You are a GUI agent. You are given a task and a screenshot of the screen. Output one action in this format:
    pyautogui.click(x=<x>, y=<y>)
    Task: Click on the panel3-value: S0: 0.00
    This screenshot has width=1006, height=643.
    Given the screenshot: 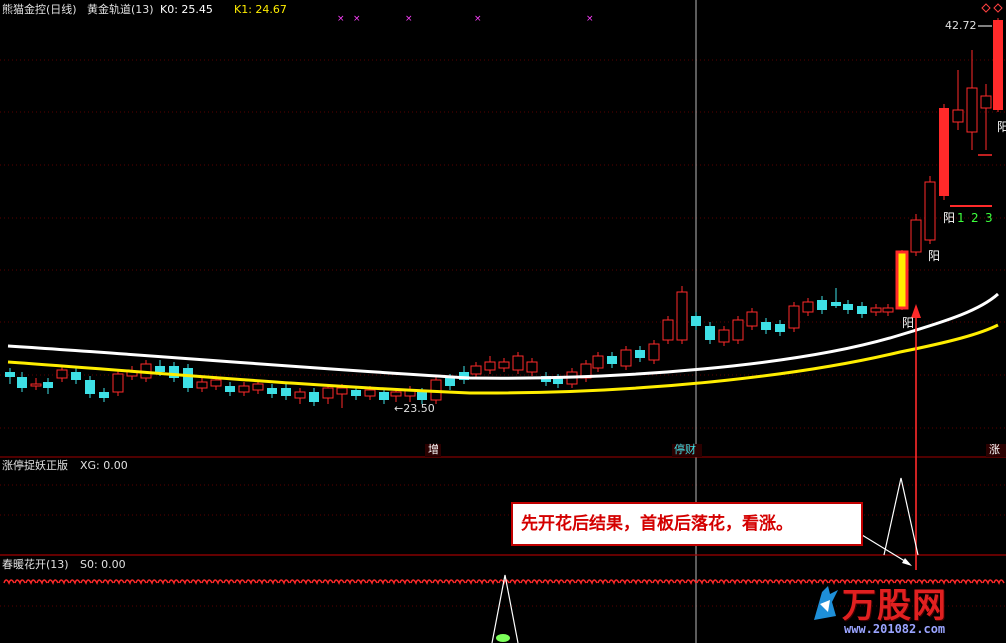 What is the action you would take?
    pyautogui.click(x=103, y=564)
    